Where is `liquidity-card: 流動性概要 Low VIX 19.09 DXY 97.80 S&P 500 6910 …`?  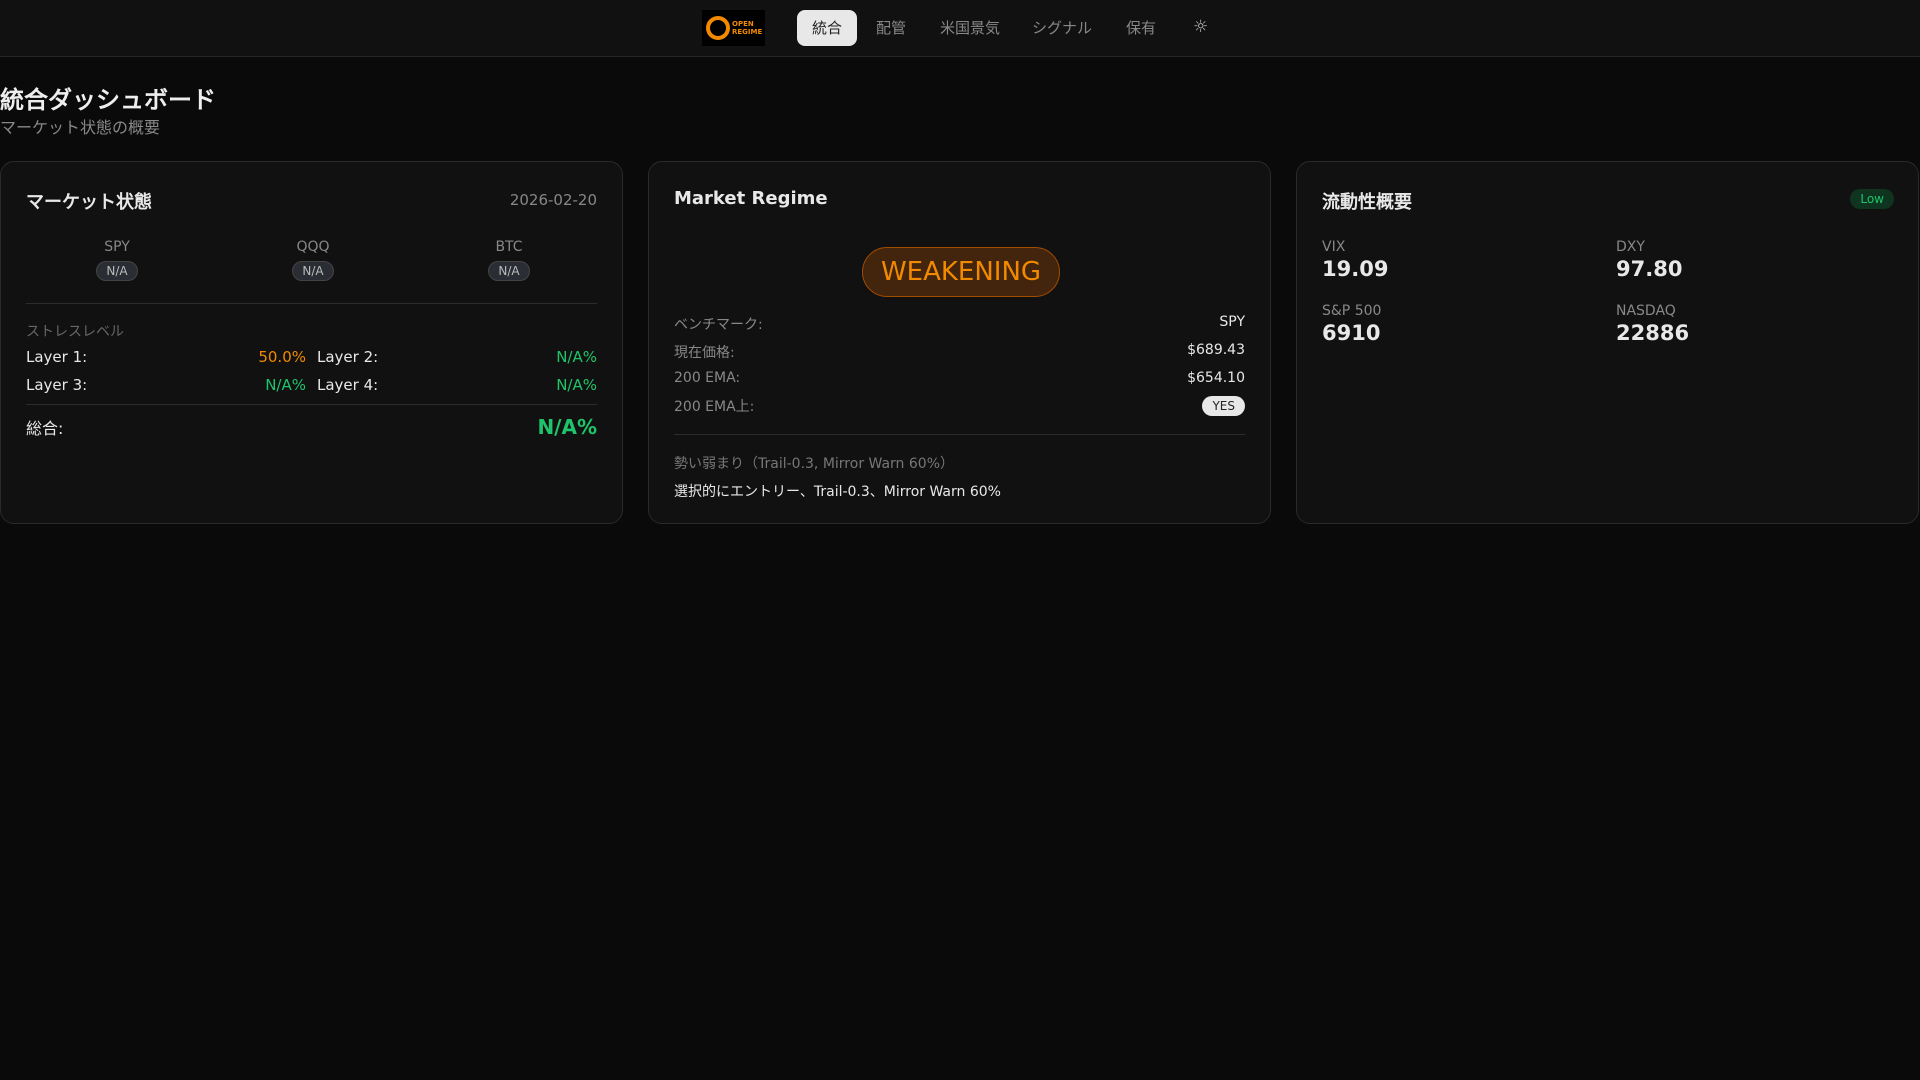
liquidity-card: 流動性概要 Low VIX 19.09 DXY 97.80 S&P 500 6910 … is located at coordinates (1607, 342).